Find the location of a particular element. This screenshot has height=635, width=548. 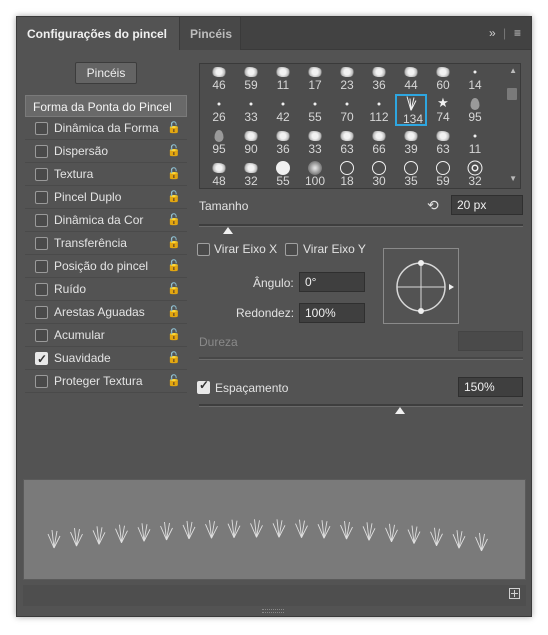

brush-tip: 39 is located at coordinates (411, 142).